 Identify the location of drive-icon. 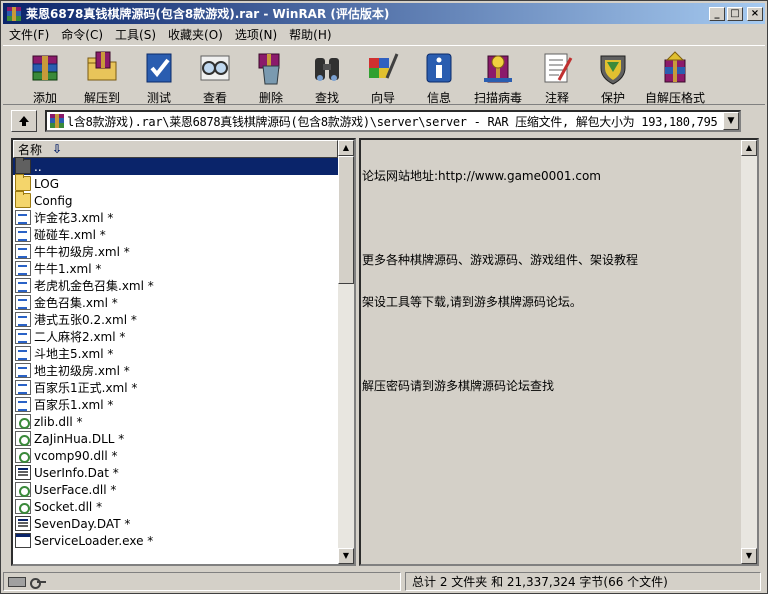
(17, 581).